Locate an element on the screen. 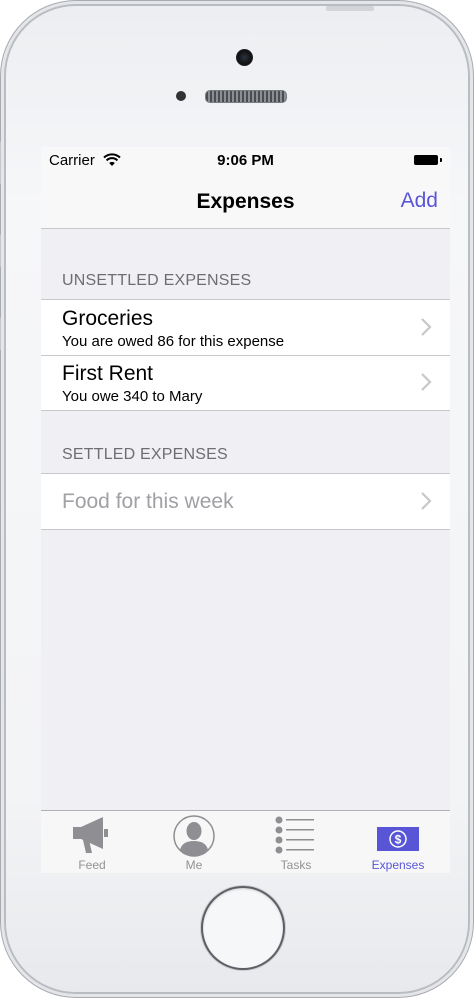  megaphone-icon is located at coordinates (90, 835).